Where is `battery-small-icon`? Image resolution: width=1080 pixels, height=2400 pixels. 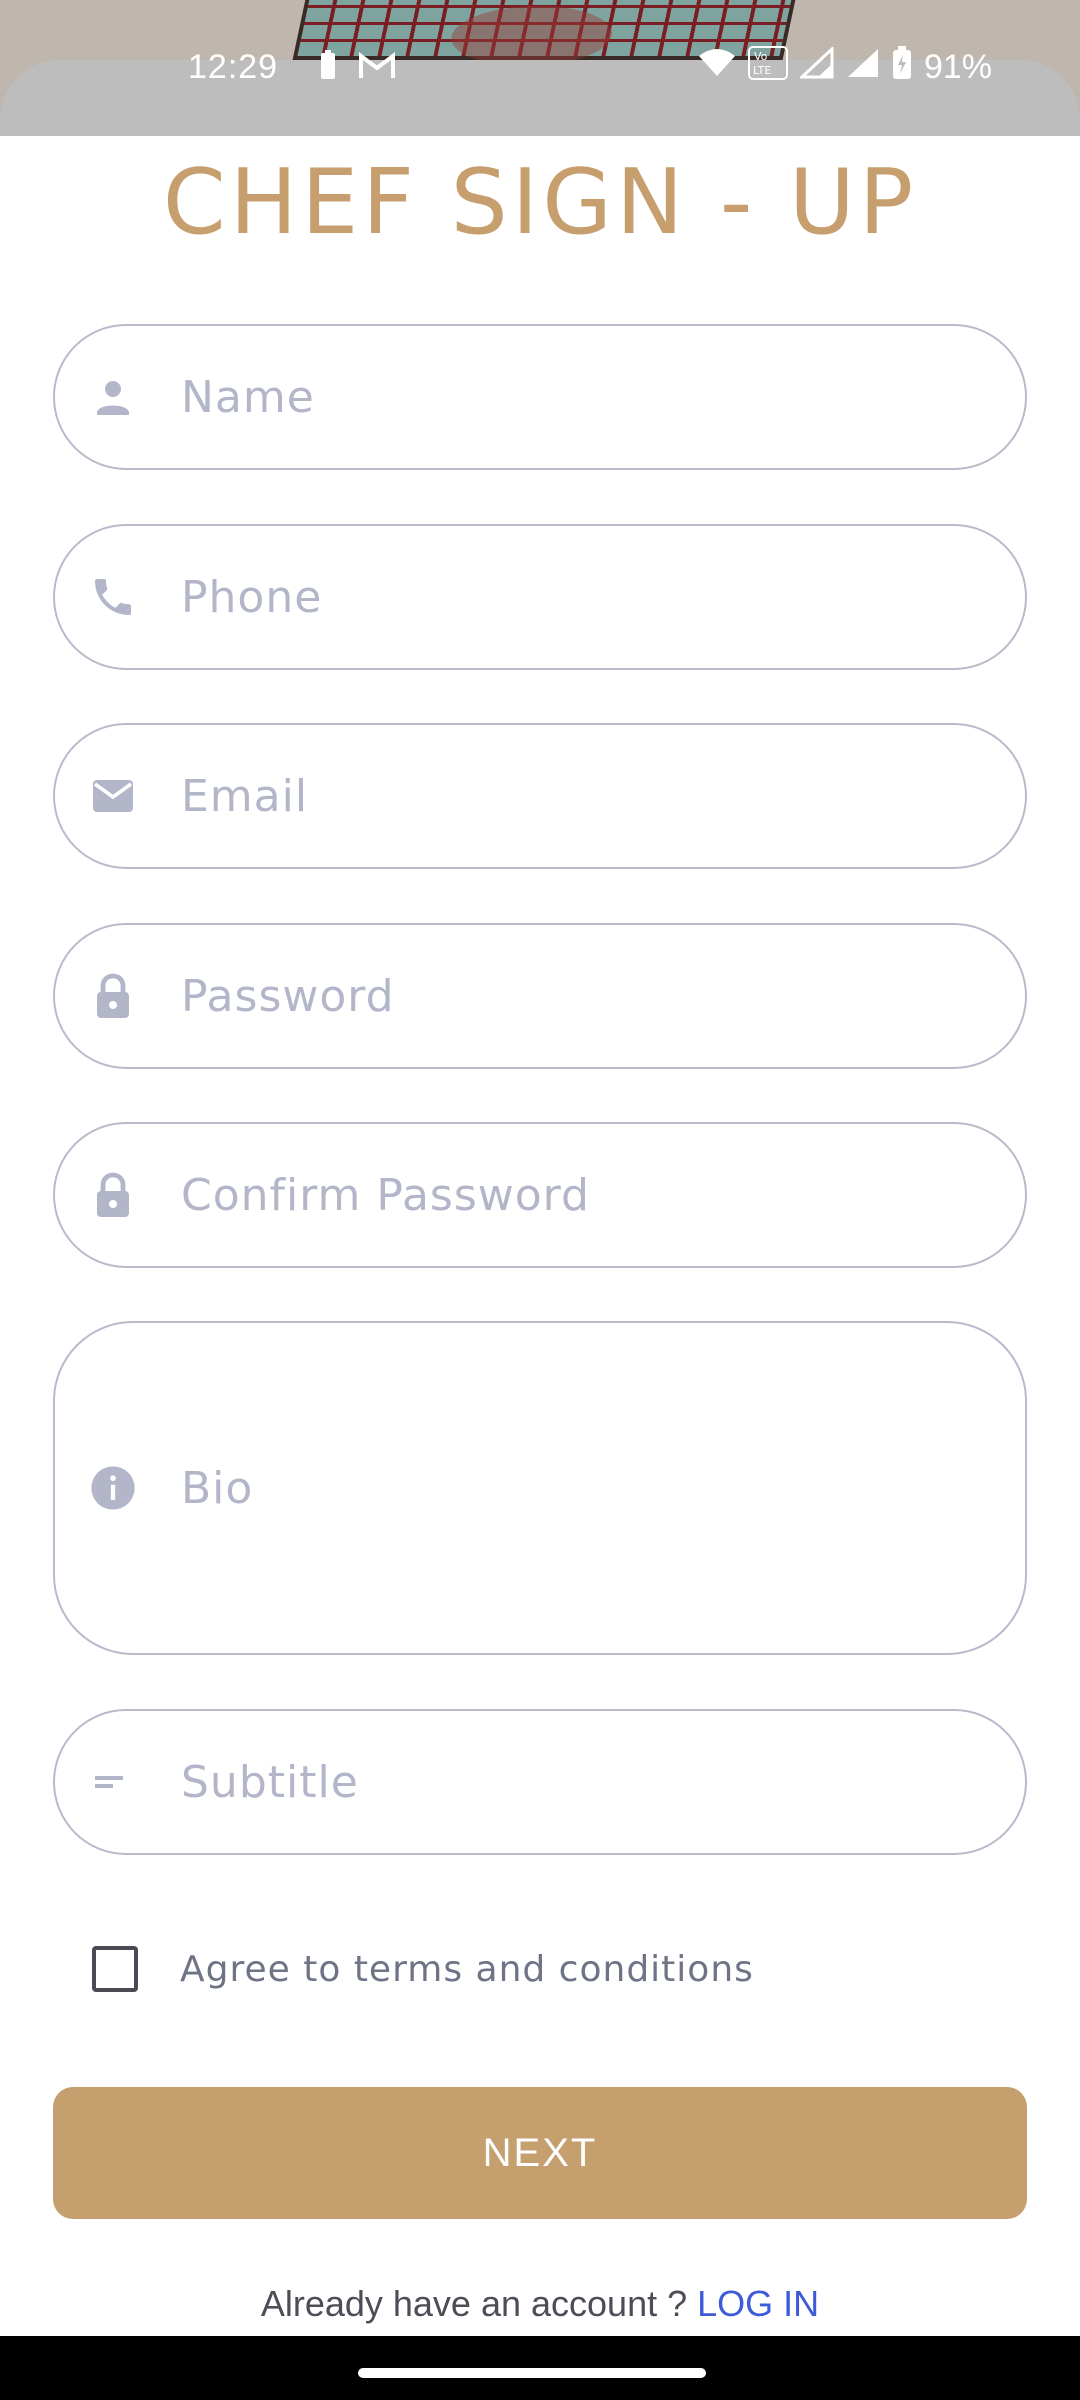 battery-small-icon is located at coordinates (328, 69).